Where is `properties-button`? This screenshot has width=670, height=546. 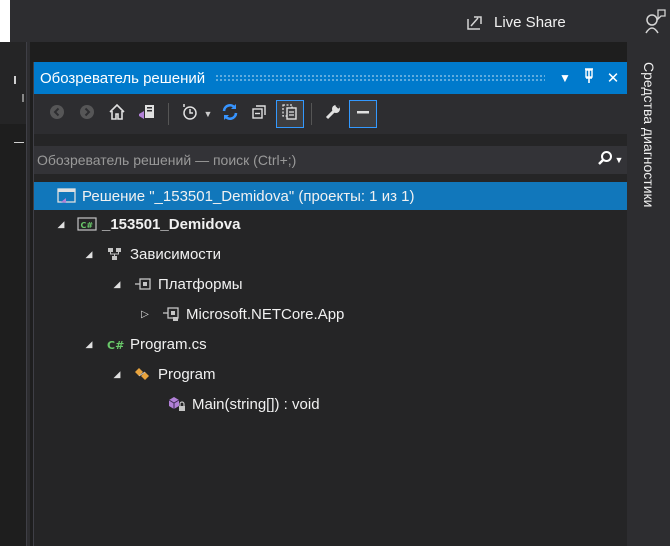 properties-button is located at coordinates (333, 114).